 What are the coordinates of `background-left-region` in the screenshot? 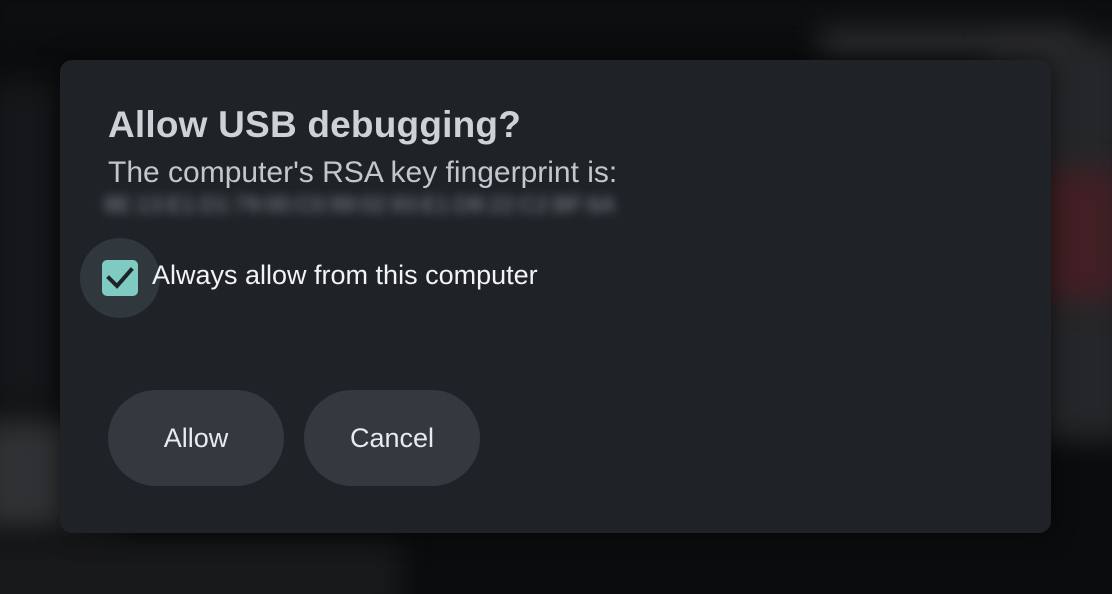 It's located at (30, 245).